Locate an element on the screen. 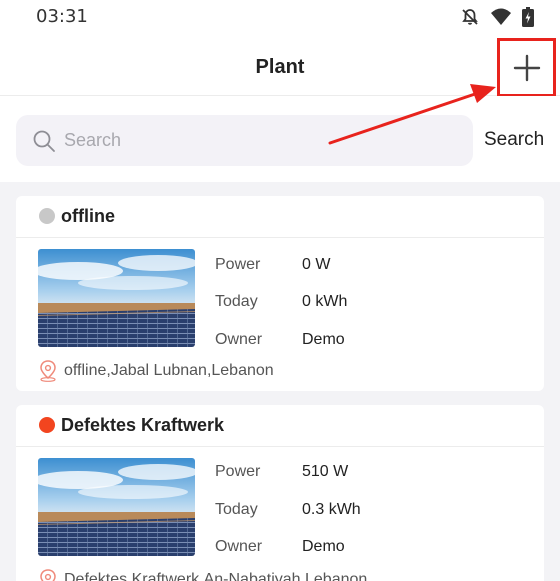 This screenshot has height=581, width=560. status-icons is located at coordinates (497, 19).